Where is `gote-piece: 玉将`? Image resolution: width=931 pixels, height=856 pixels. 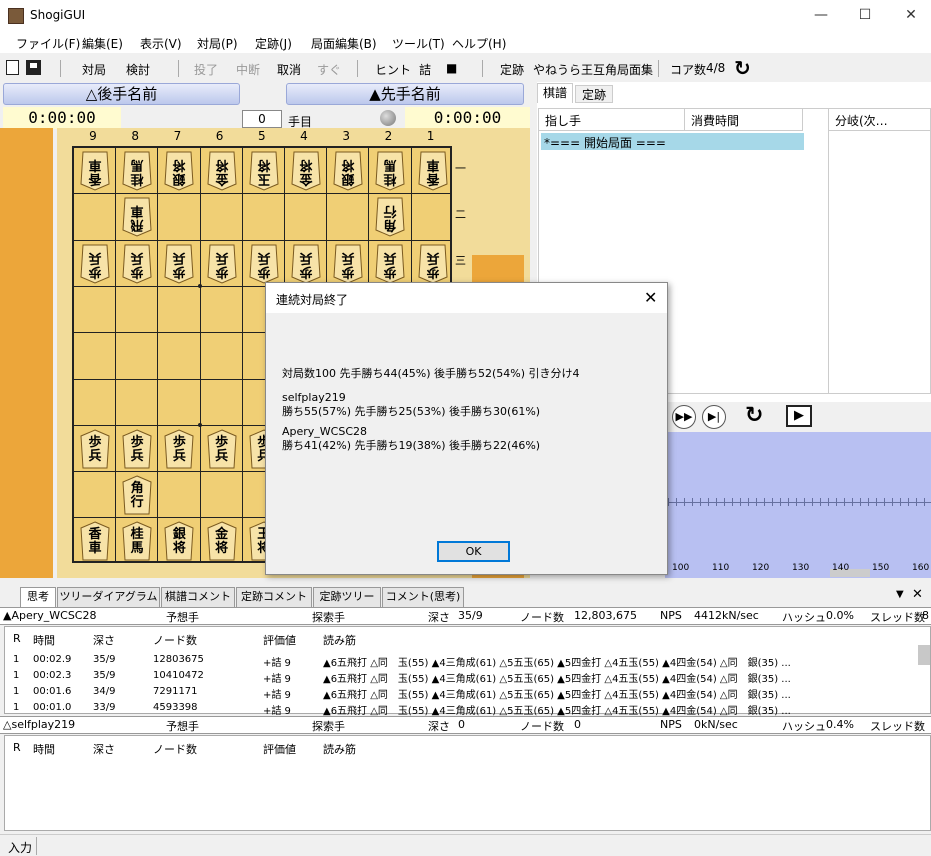
gote-piece: 玉将 is located at coordinates (264, 171).